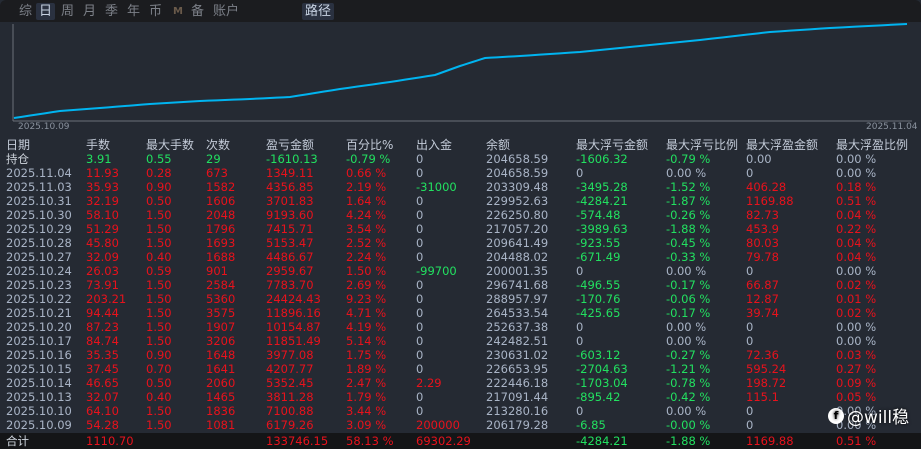 This screenshot has height=449, width=921. I want to click on cell-col-3: 2048, so click(221, 215).